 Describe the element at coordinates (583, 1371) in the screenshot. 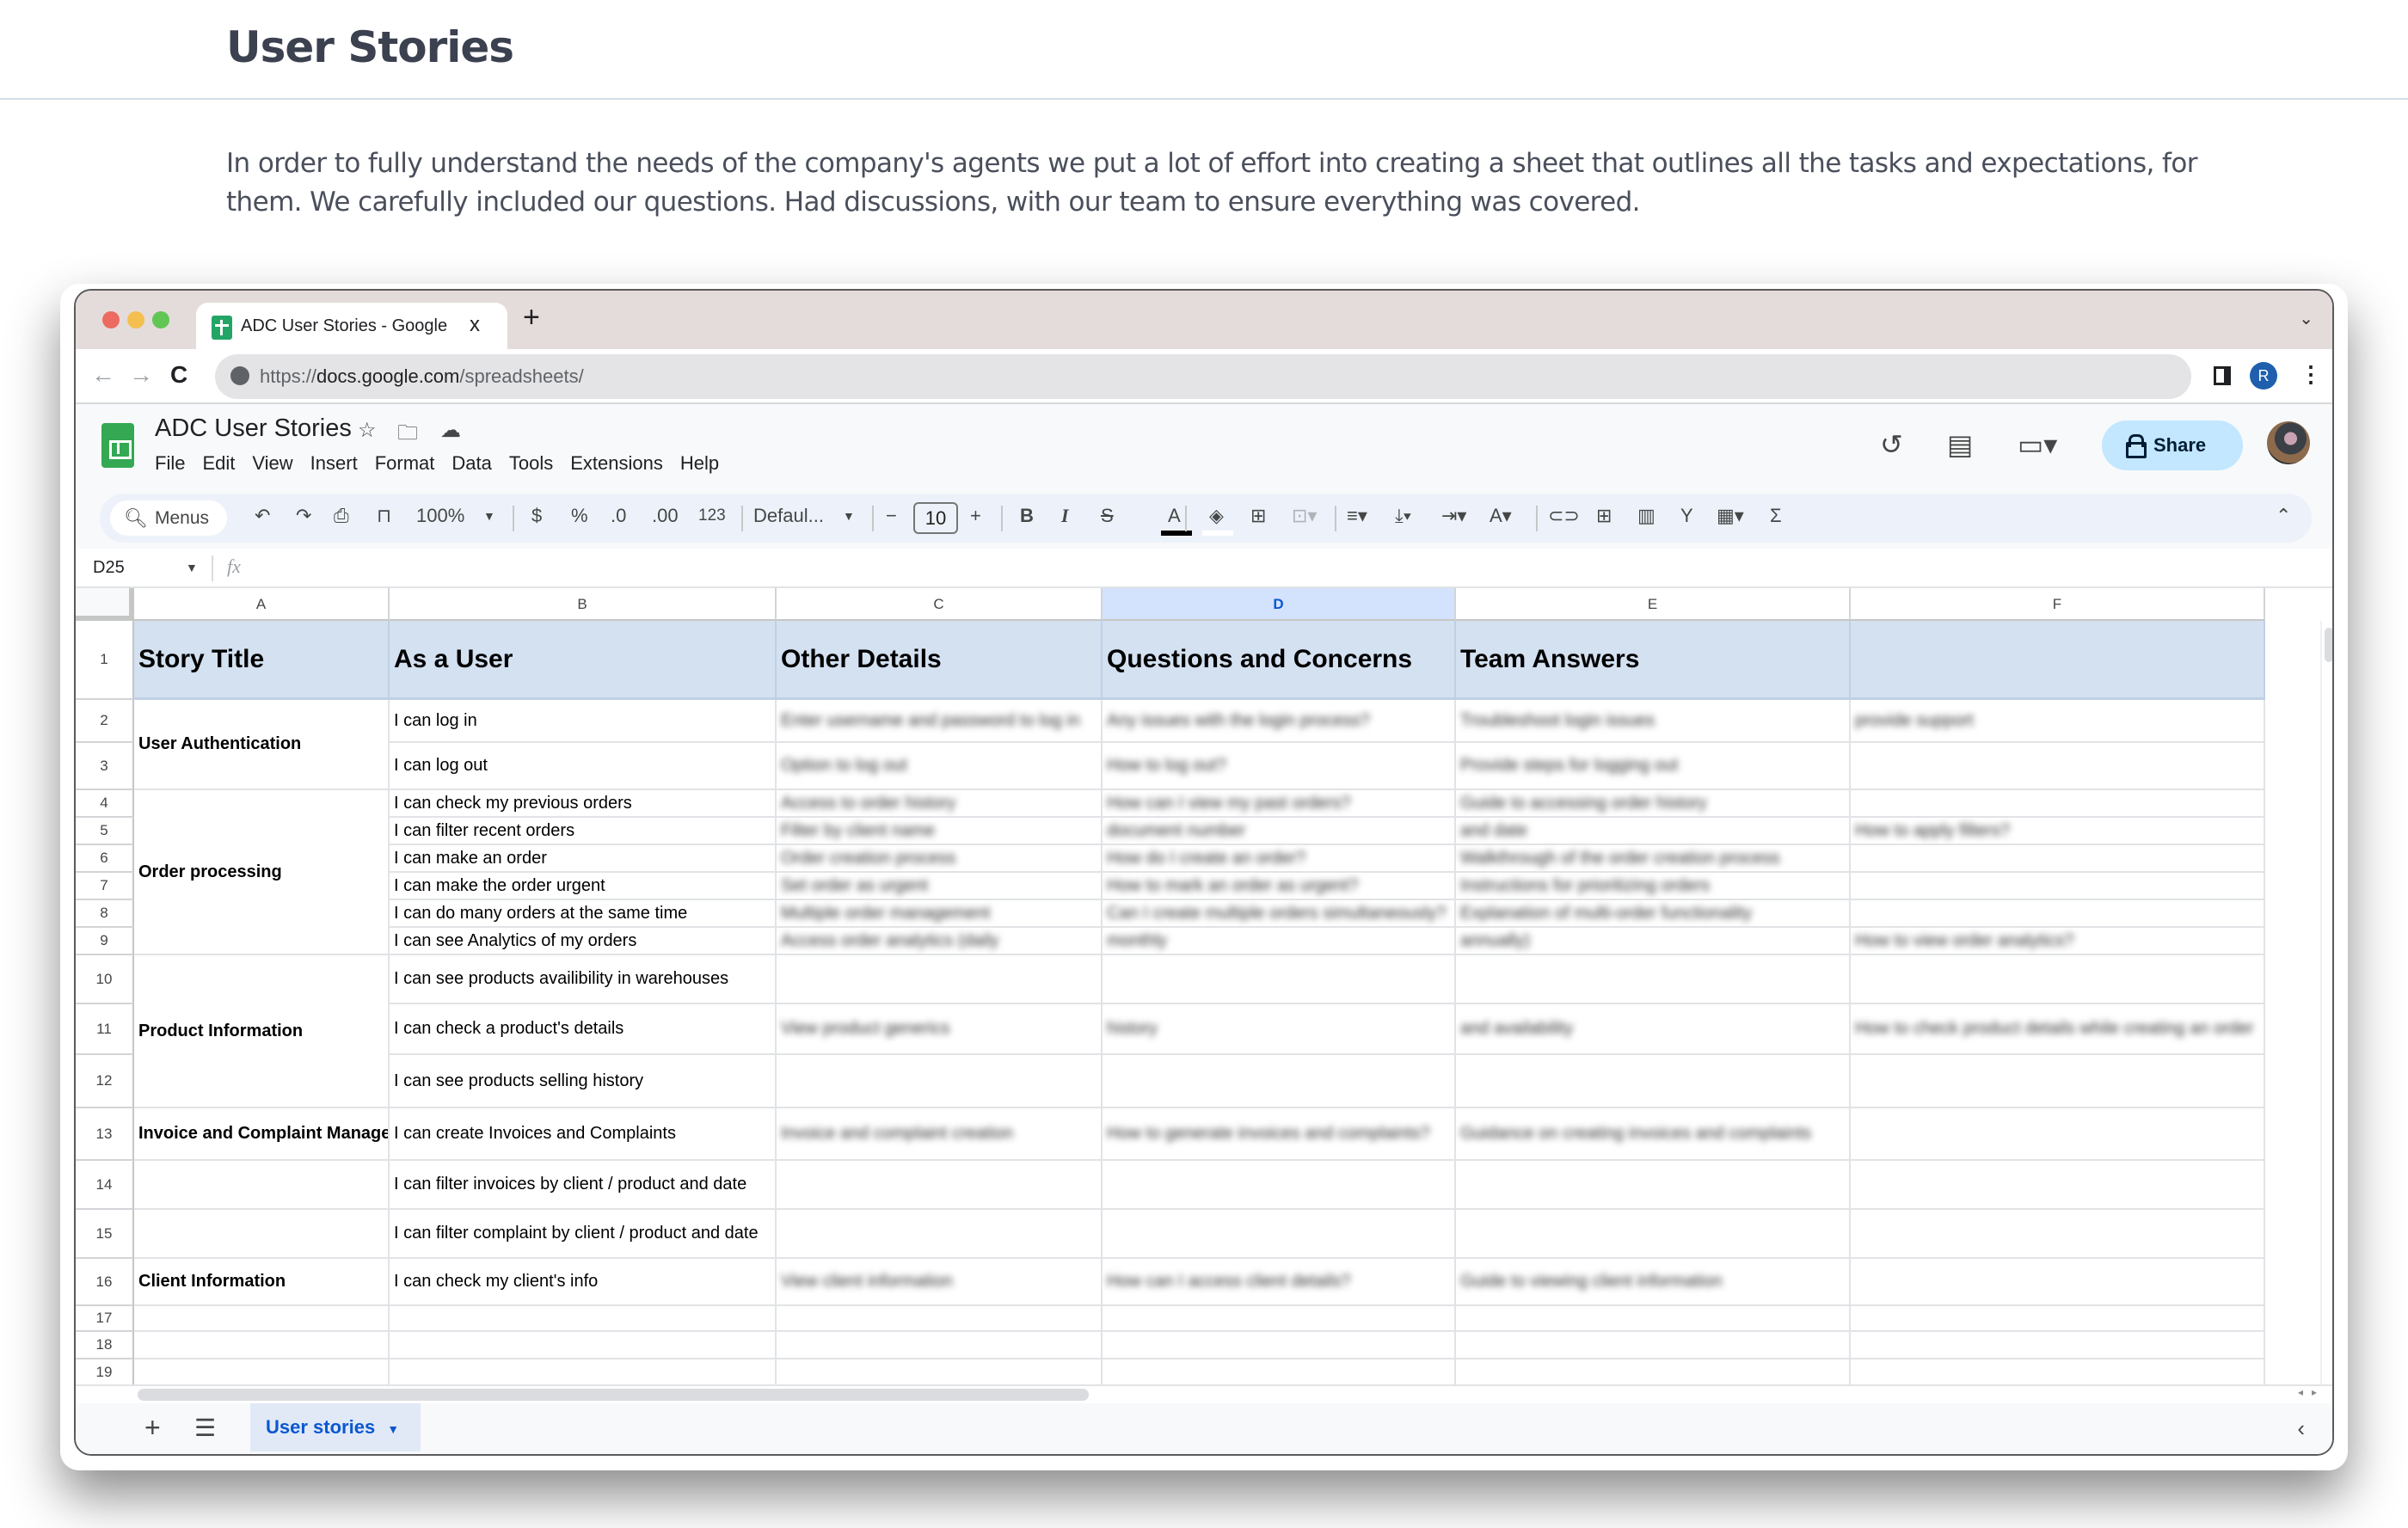

I see `user-story-cell` at that location.